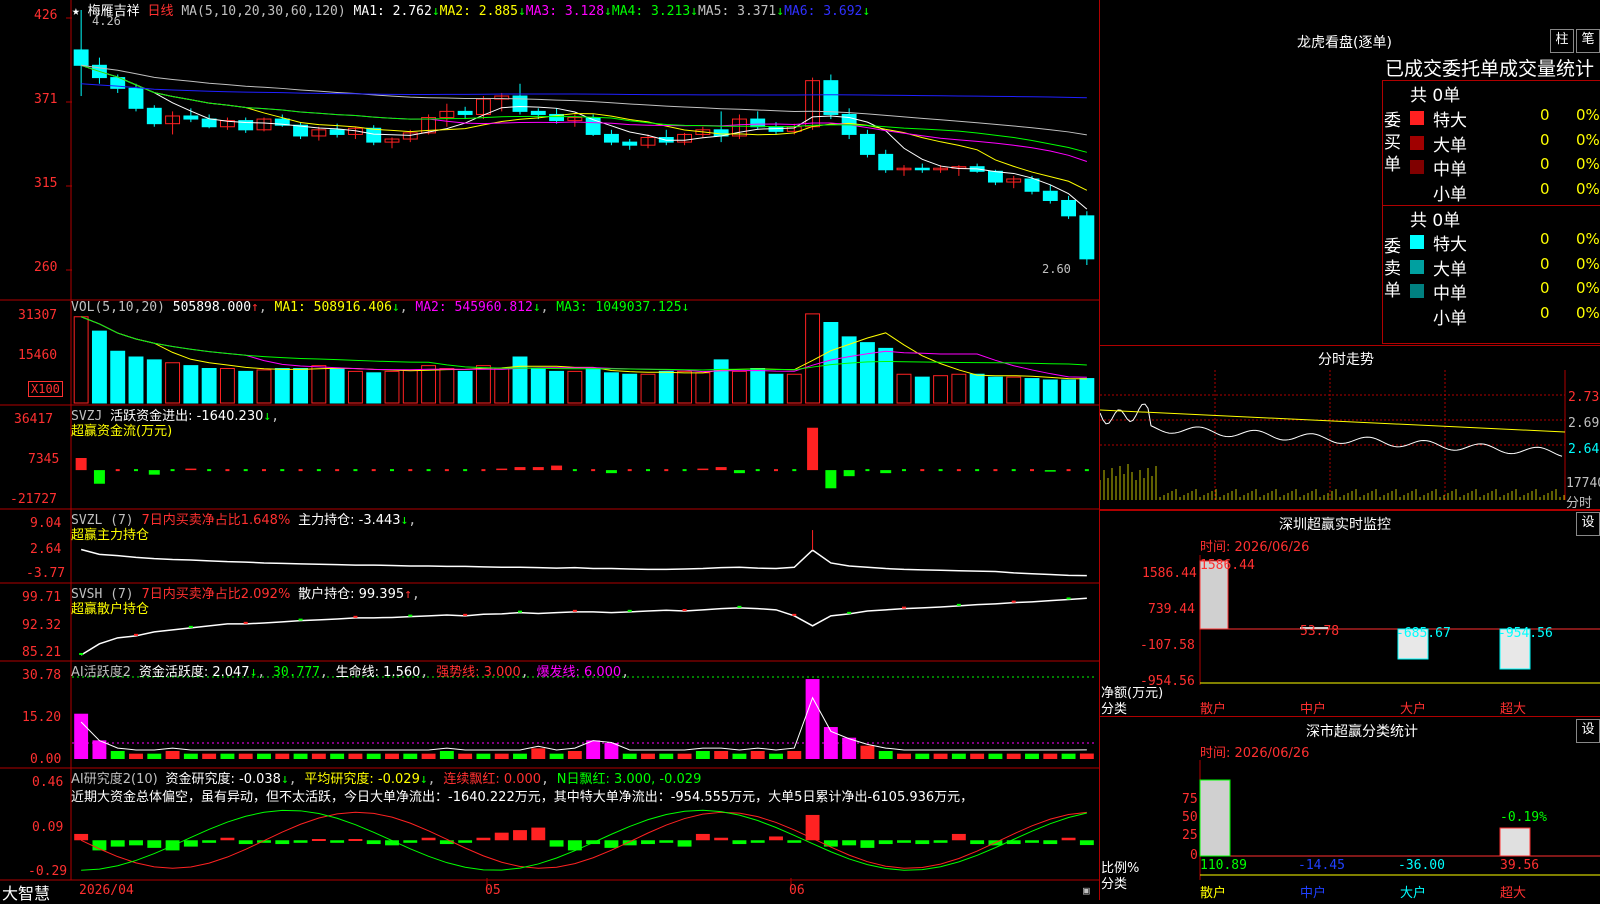 Image resolution: width=1600 pixels, height=904 pixels. I want to click on ai-v2: 30.777, so click(297, 672).